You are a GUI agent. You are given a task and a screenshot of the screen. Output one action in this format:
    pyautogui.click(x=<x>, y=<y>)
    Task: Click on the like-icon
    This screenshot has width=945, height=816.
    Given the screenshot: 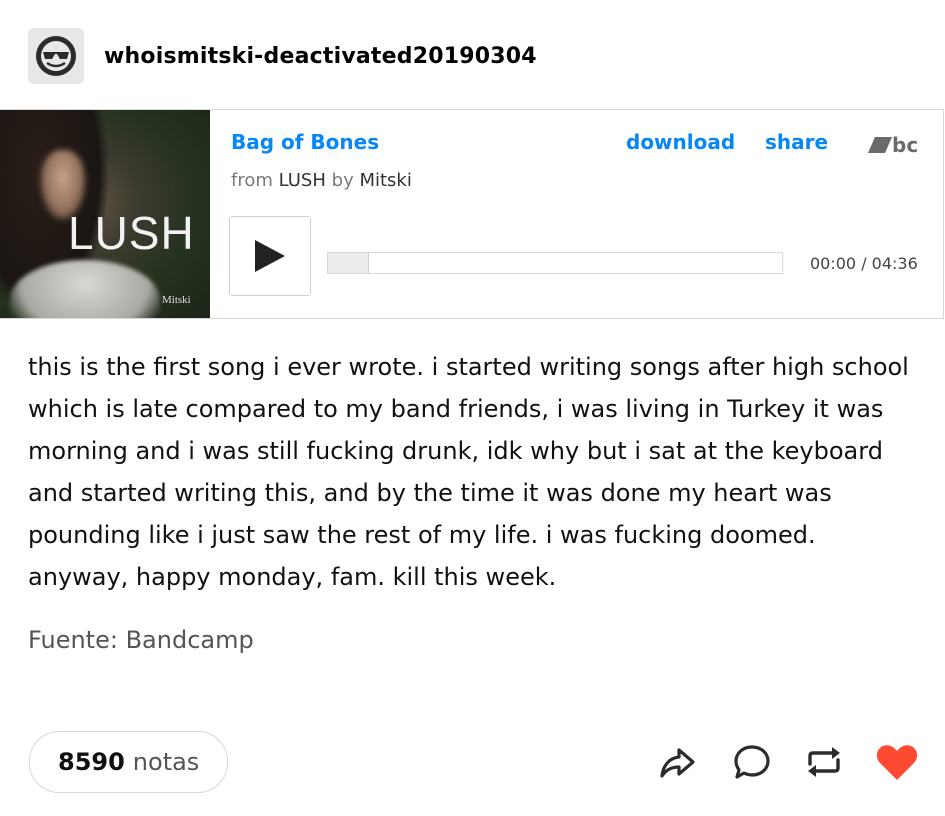 What is the action you would take?
    pyautogui.click(x=897, y=762)
    